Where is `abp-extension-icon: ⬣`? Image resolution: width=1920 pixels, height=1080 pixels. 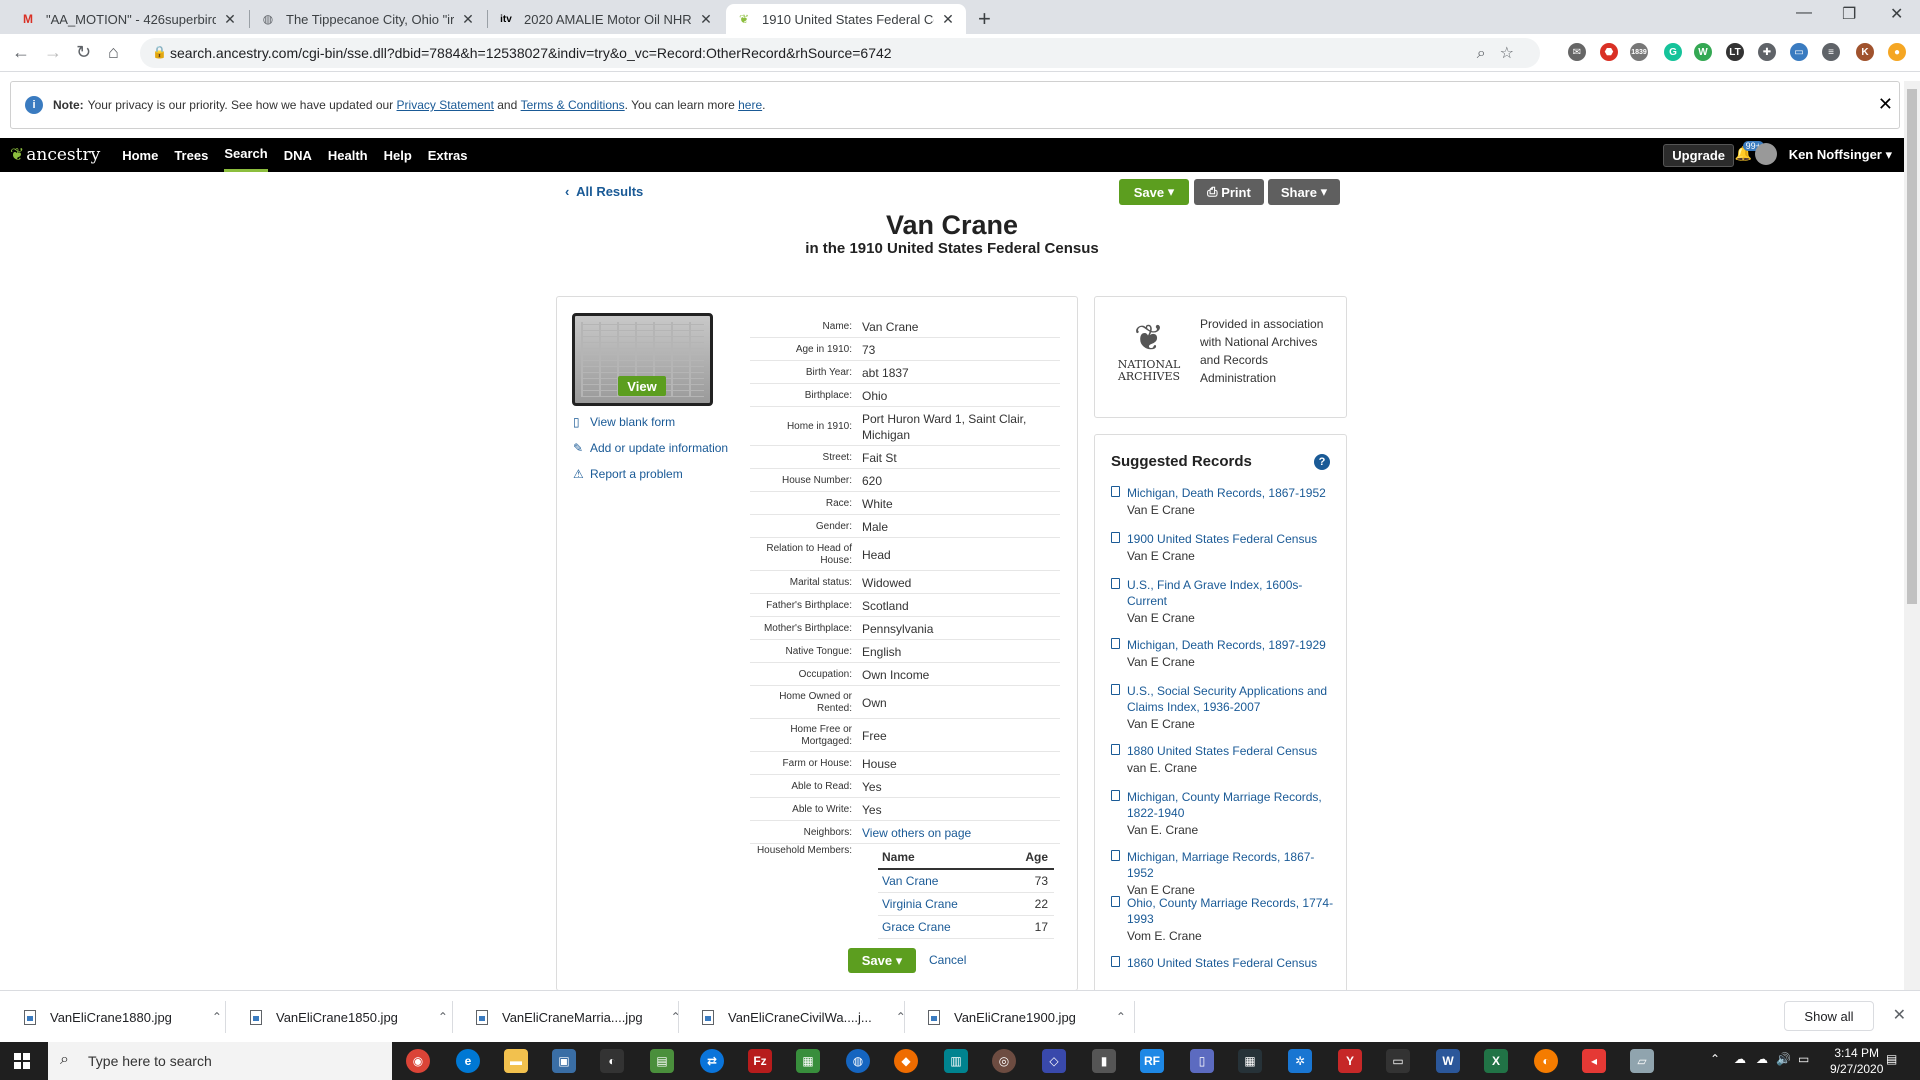 abp-extension-icon: ⬣ is located at coordinates (1609, 52).